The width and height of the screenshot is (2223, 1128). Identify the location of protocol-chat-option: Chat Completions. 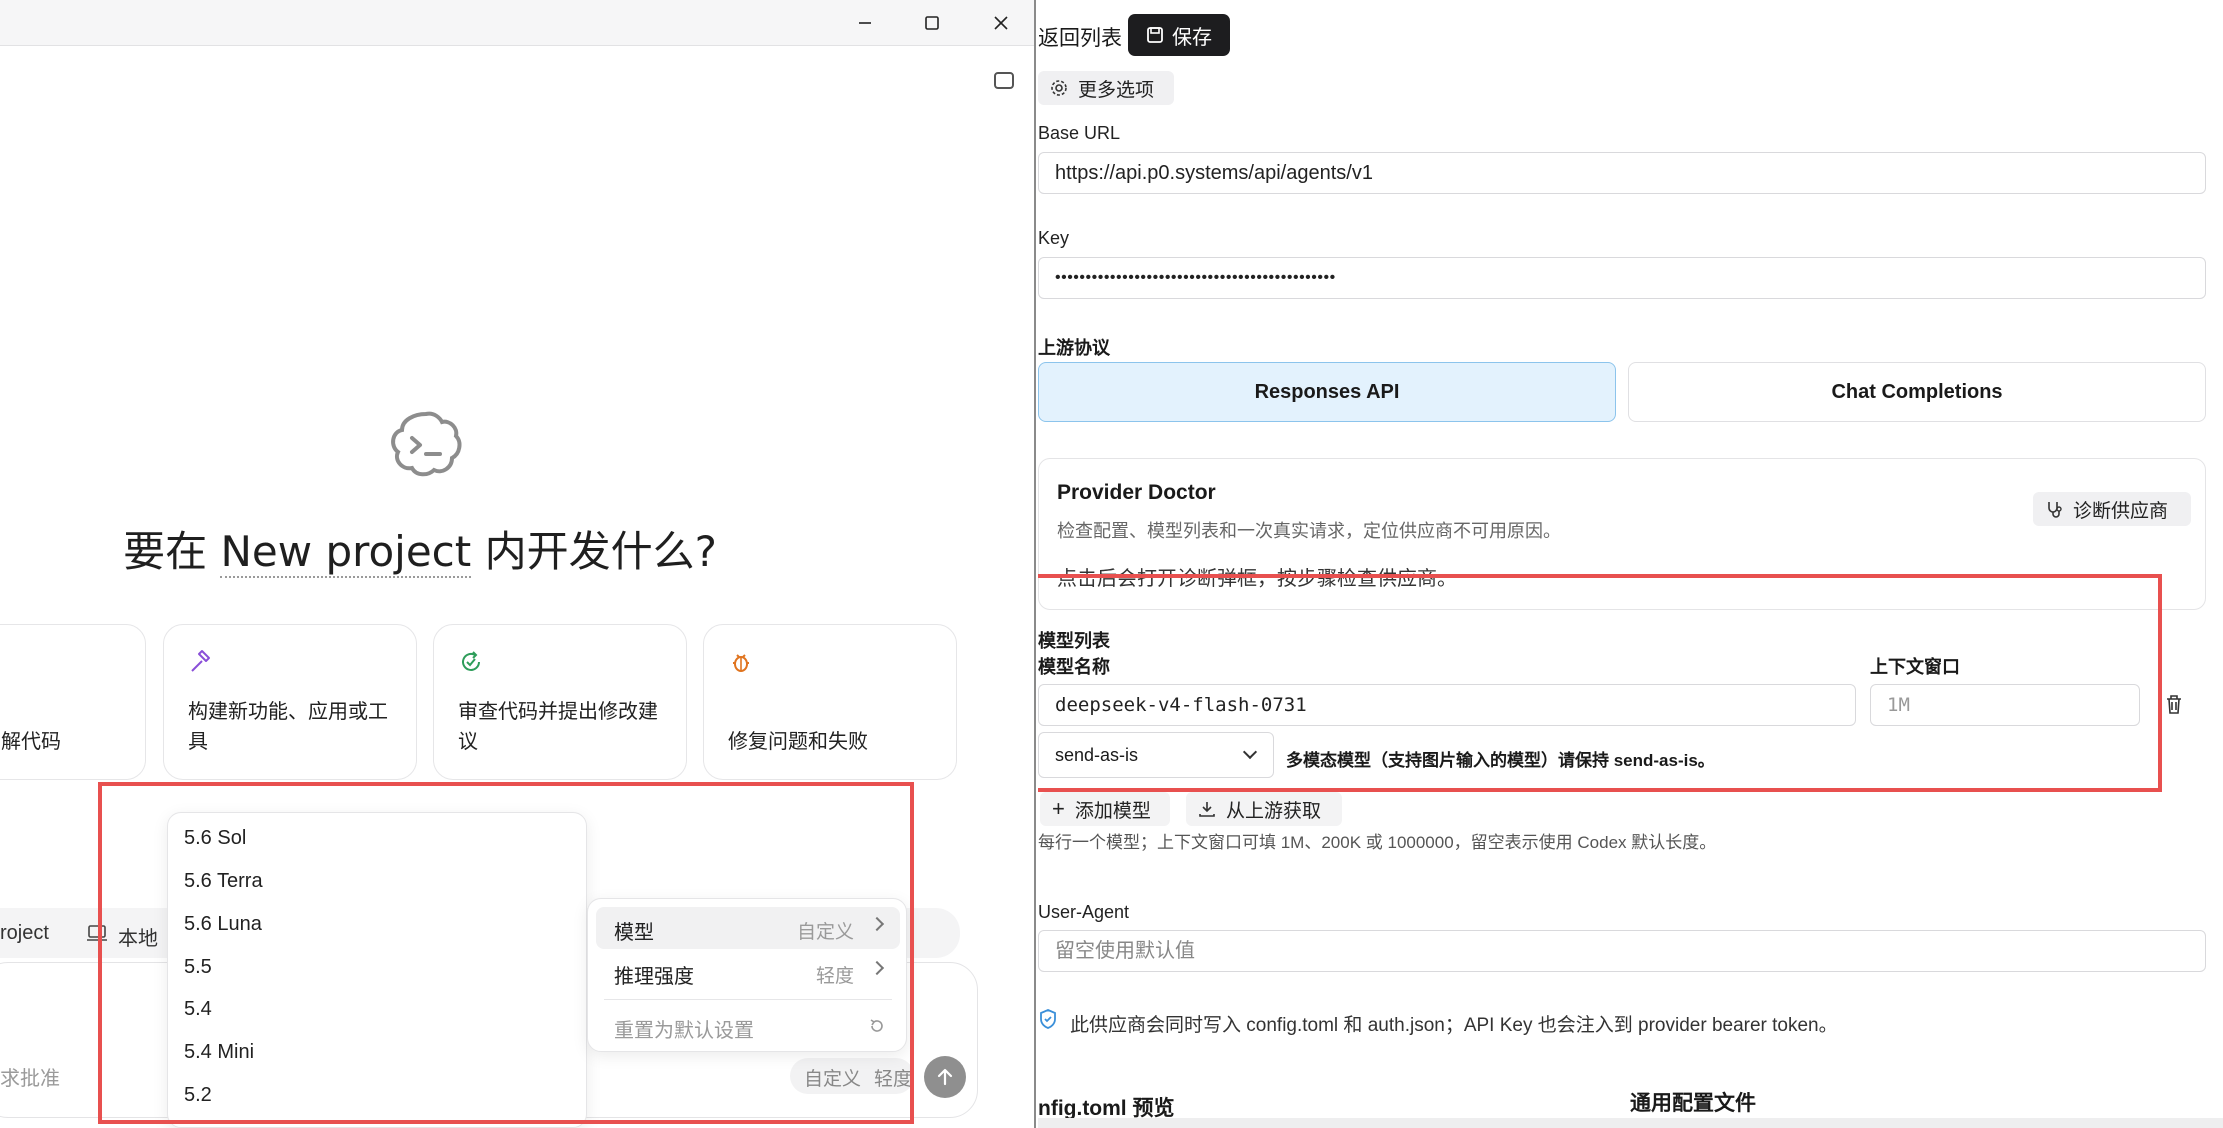
(1917, 392).